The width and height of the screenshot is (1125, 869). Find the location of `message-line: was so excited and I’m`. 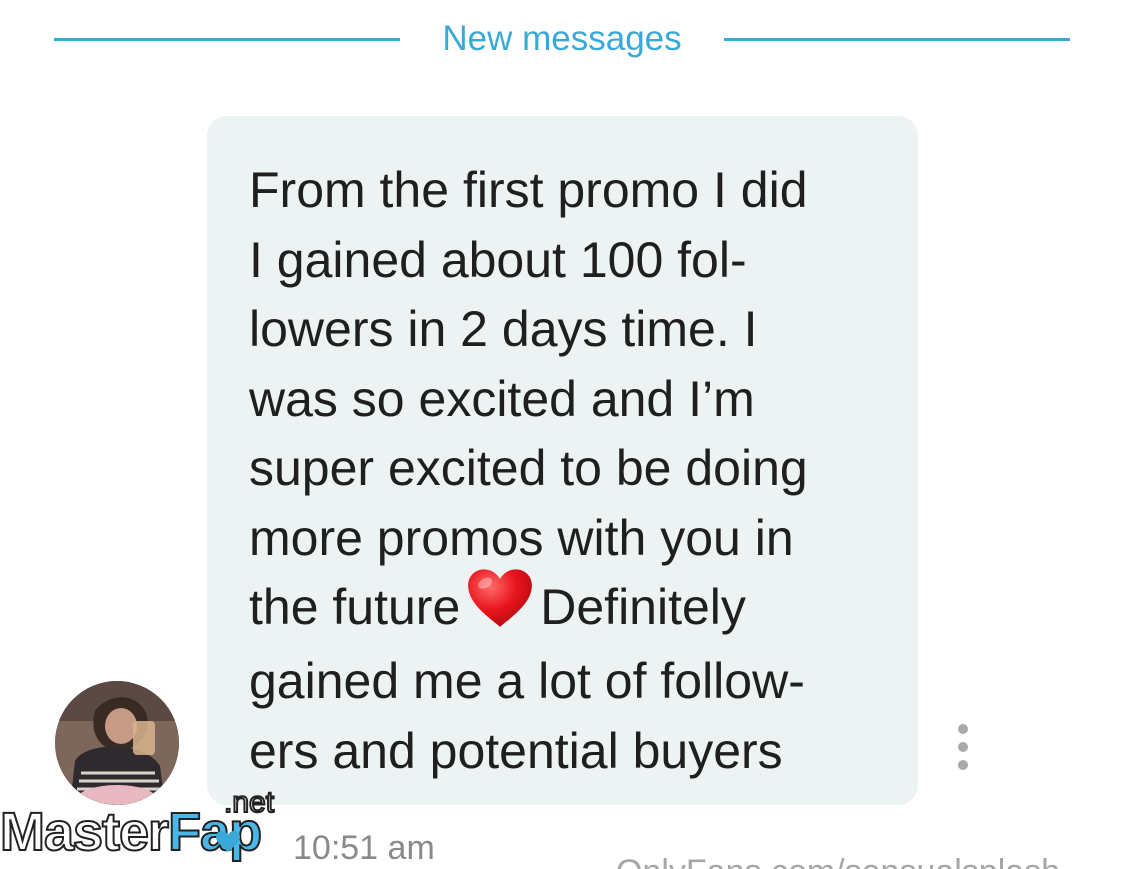

message-line: was so excited and I’m is located at coordinates (502, 398).